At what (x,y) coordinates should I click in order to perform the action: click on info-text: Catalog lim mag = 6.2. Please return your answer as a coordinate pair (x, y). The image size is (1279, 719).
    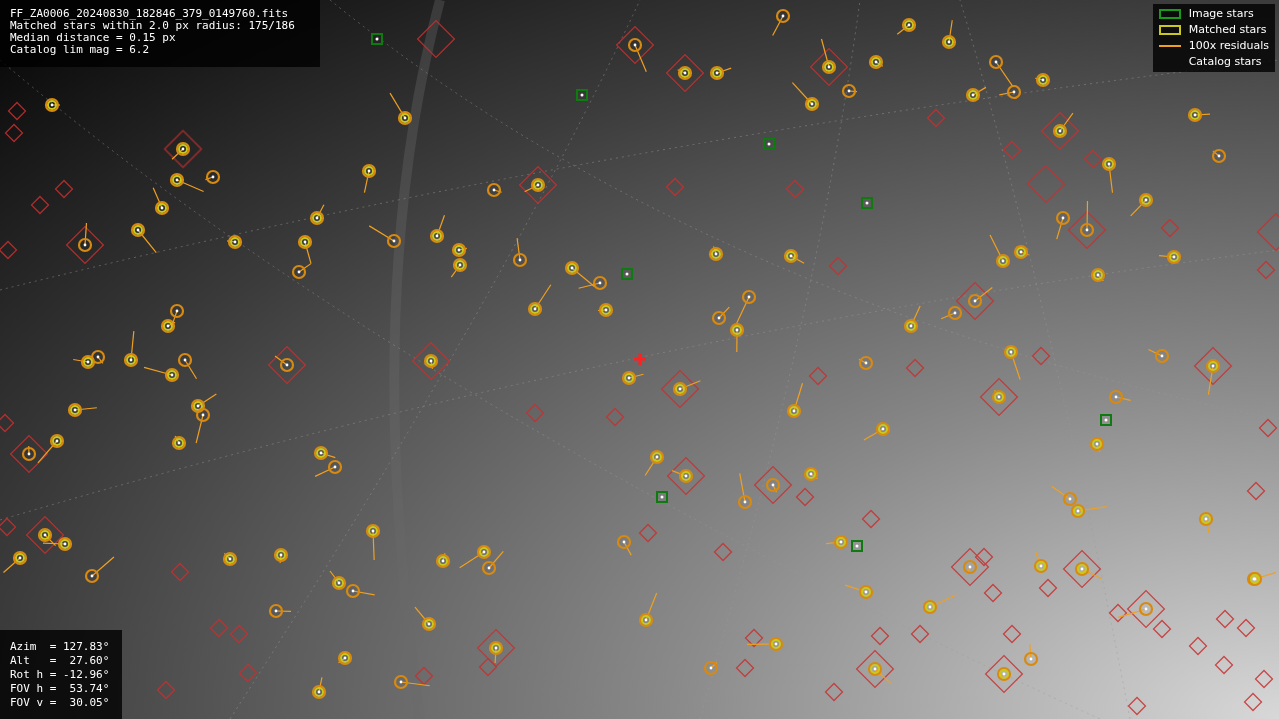
    Looking at the image, I should click on (80, 50).